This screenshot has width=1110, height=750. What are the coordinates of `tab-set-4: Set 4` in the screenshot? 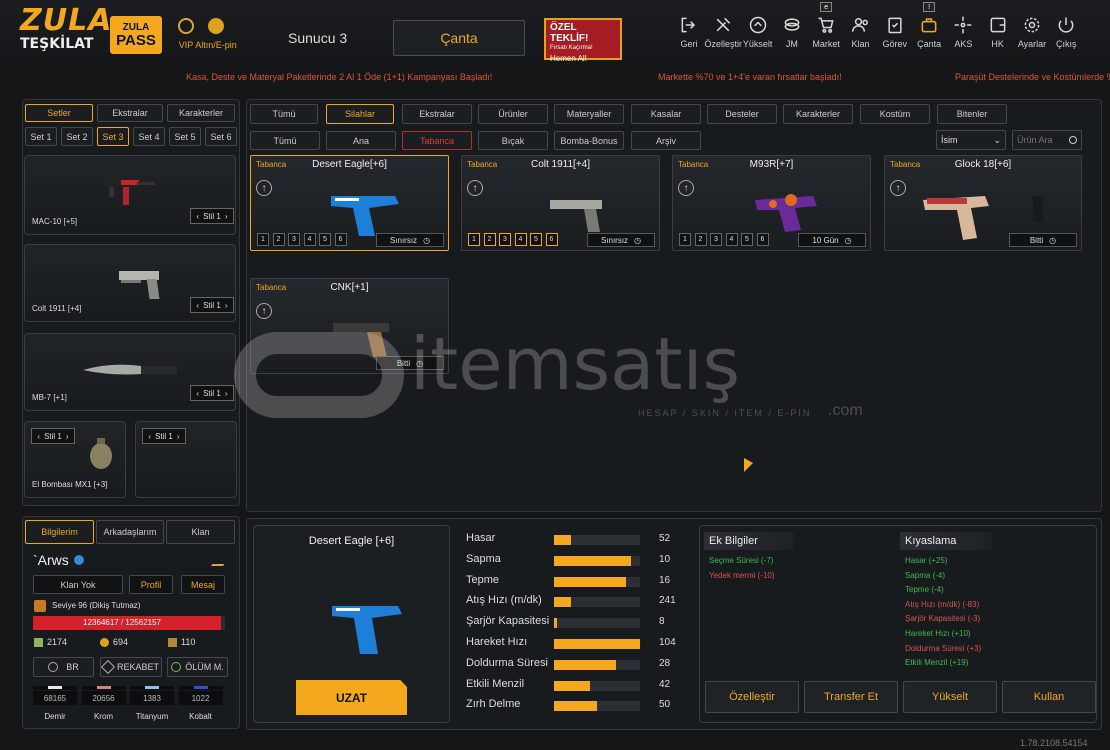 It's located at (149, 136).